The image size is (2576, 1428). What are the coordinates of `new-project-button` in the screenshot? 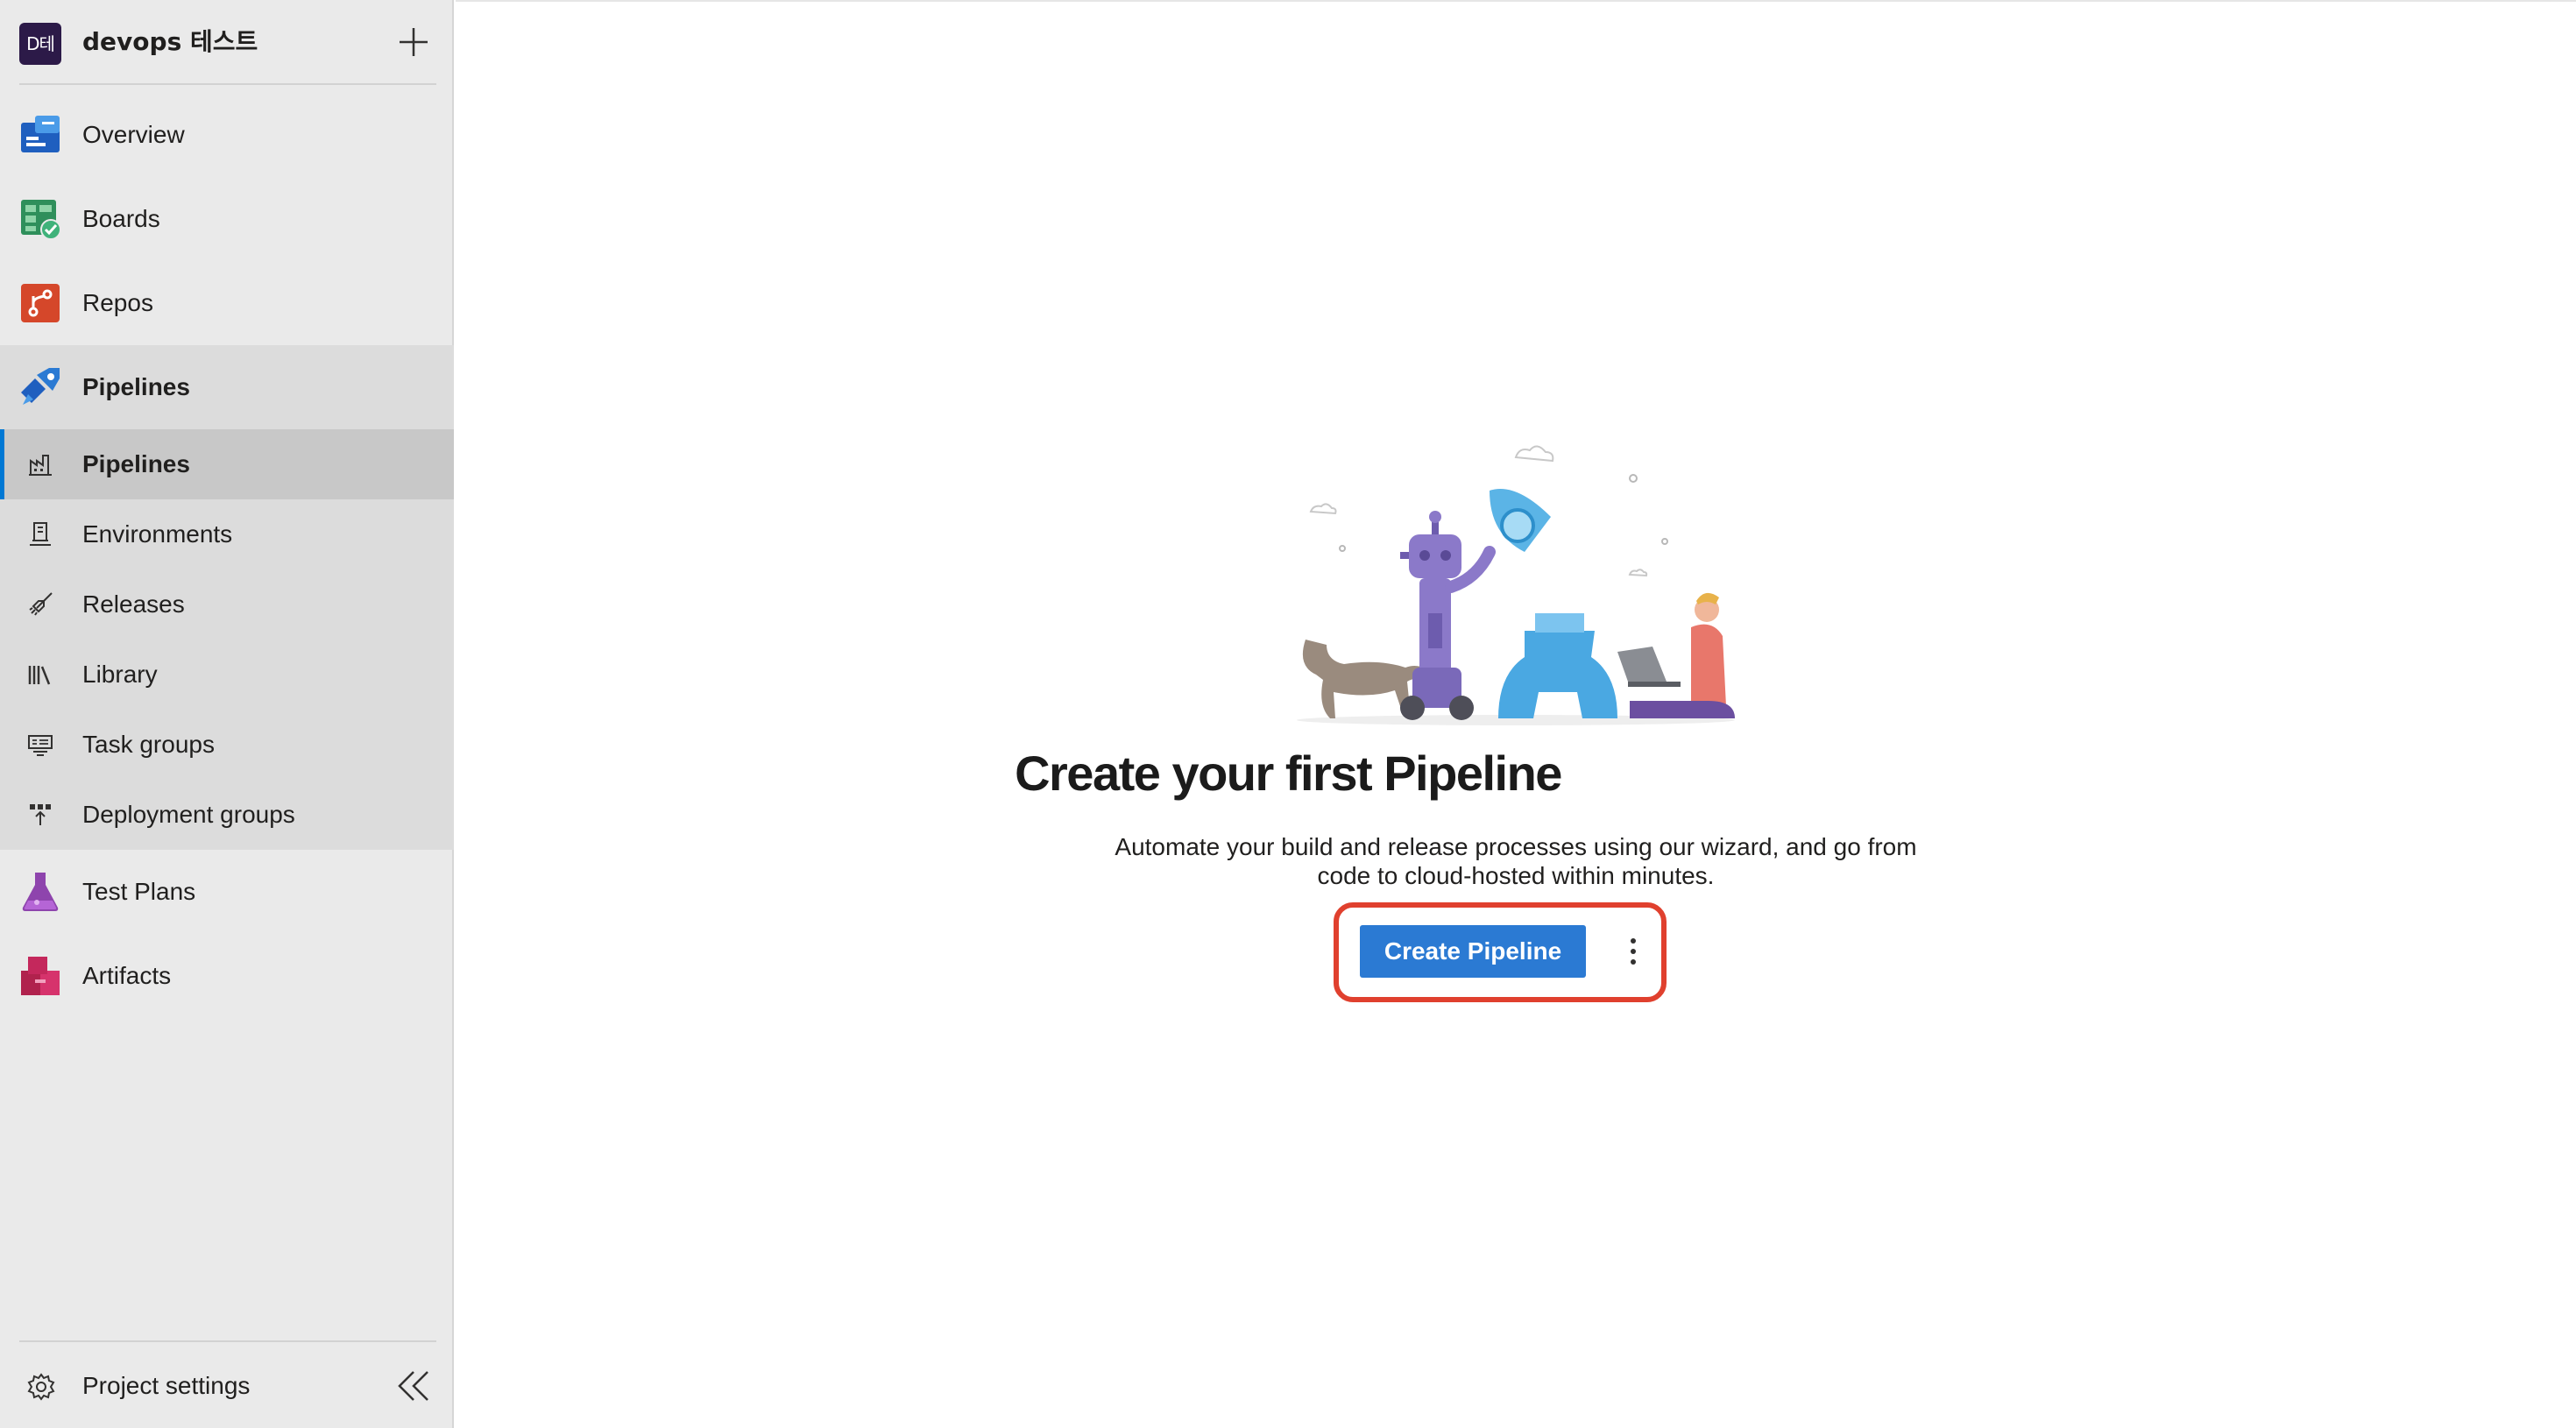 It's located at (413, 42).